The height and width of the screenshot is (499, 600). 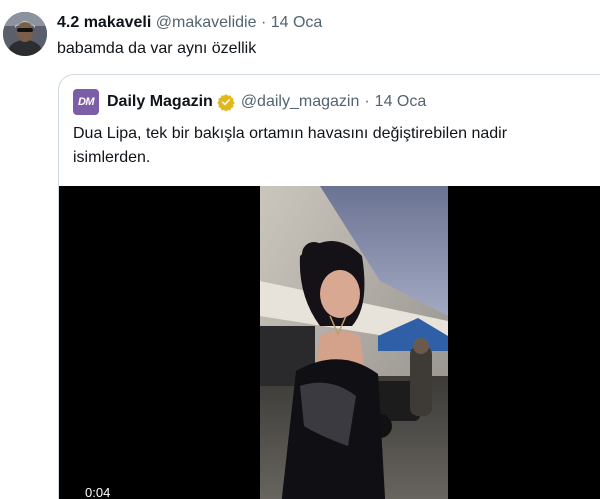 I want to click on video-timestamp: 0:04, so click(x=98, y=491).